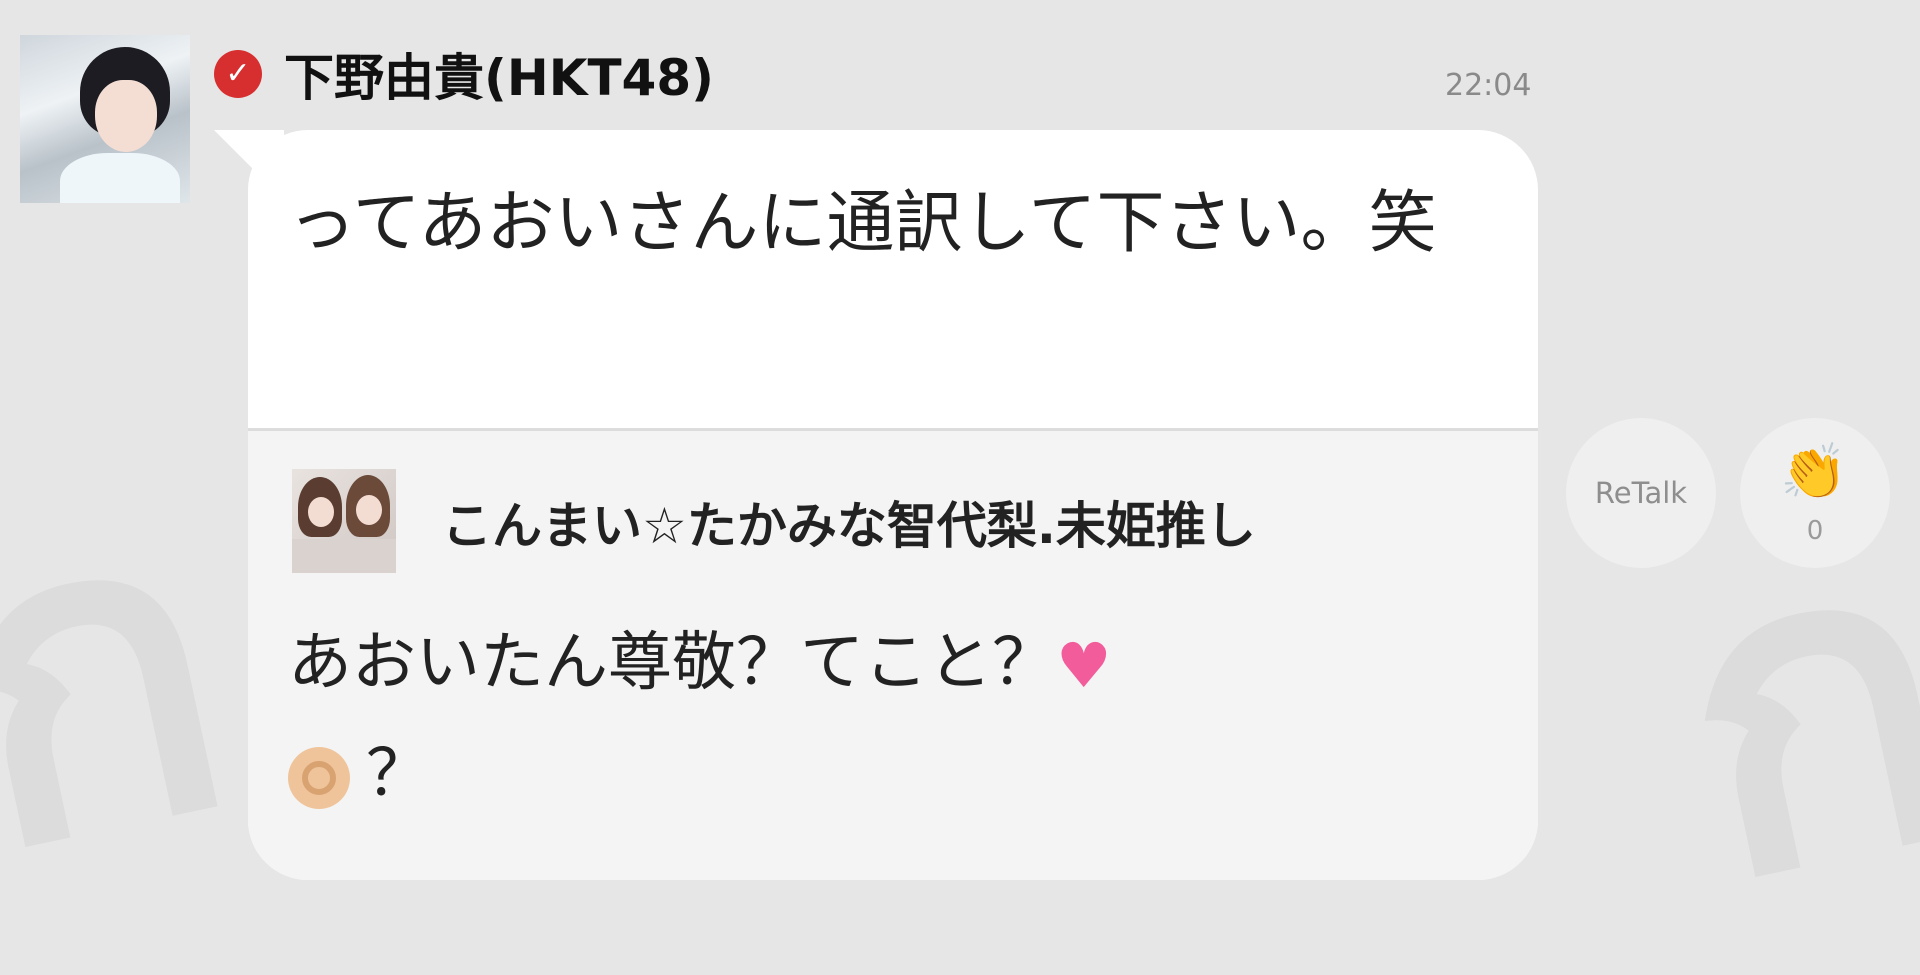 The width and height of the screenshot is (1920, 975). I want to click on verified-check-icon: ✓, so click(238, 74).